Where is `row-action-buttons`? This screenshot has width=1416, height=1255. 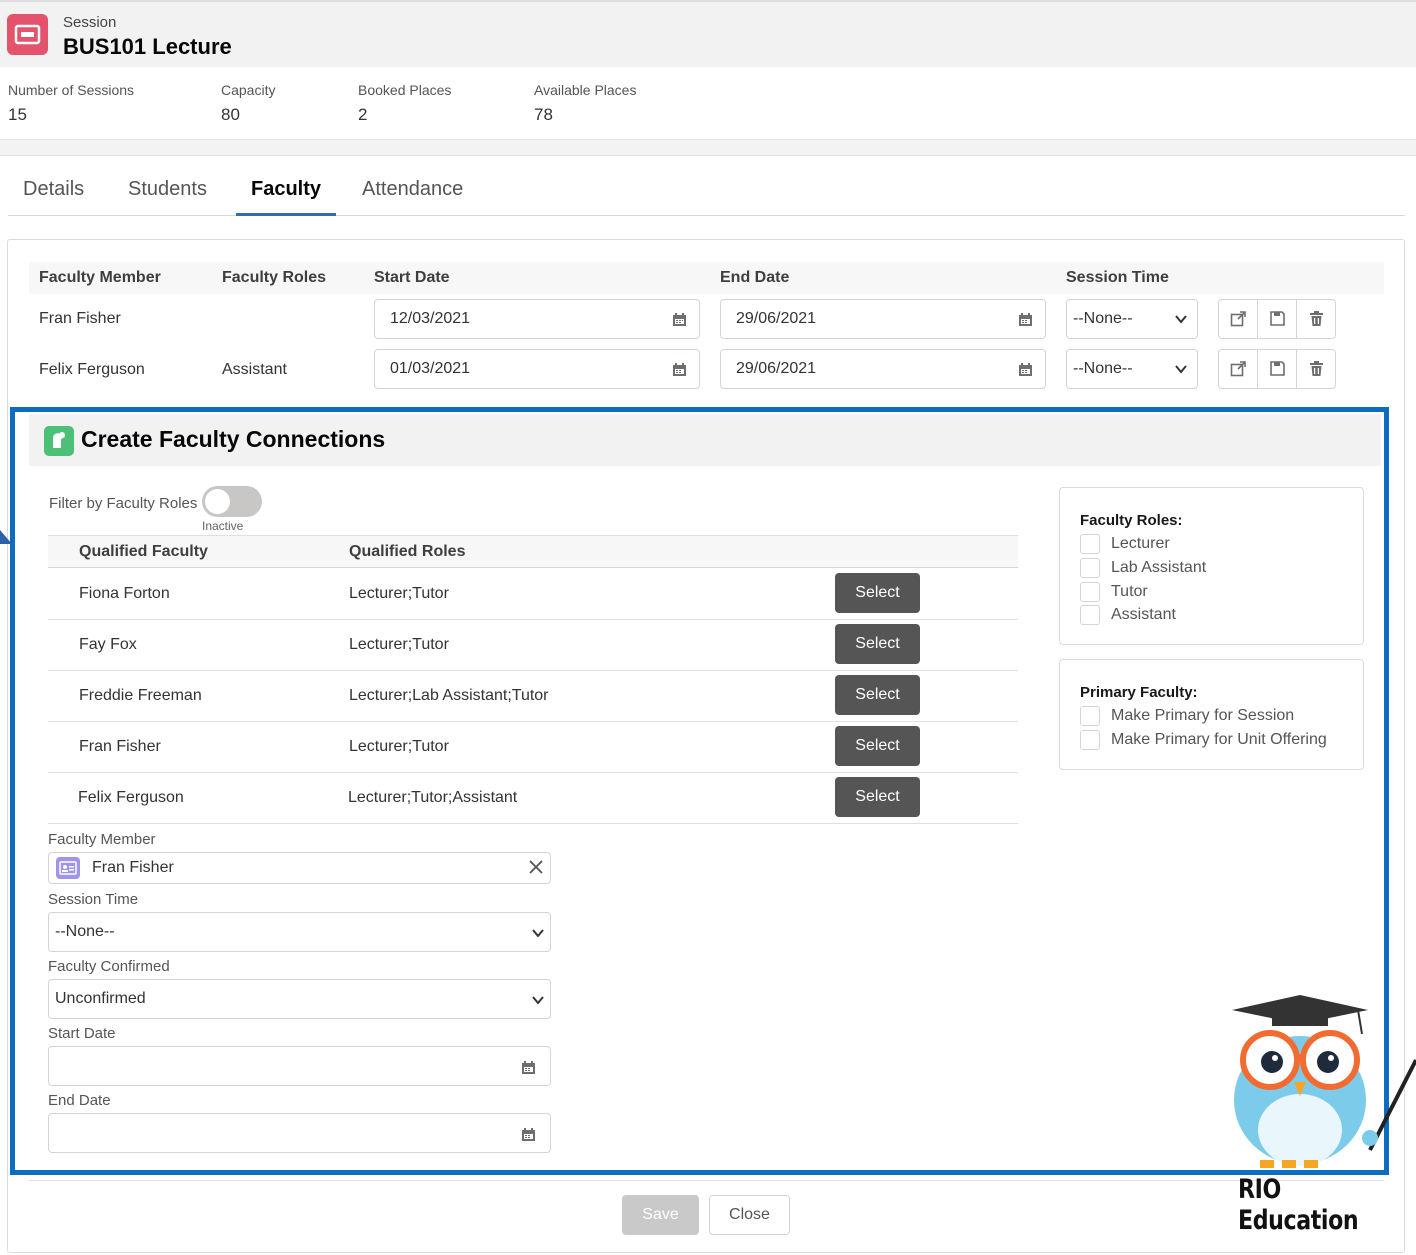 row-action-buttons is located at coordinates (1277, 369).